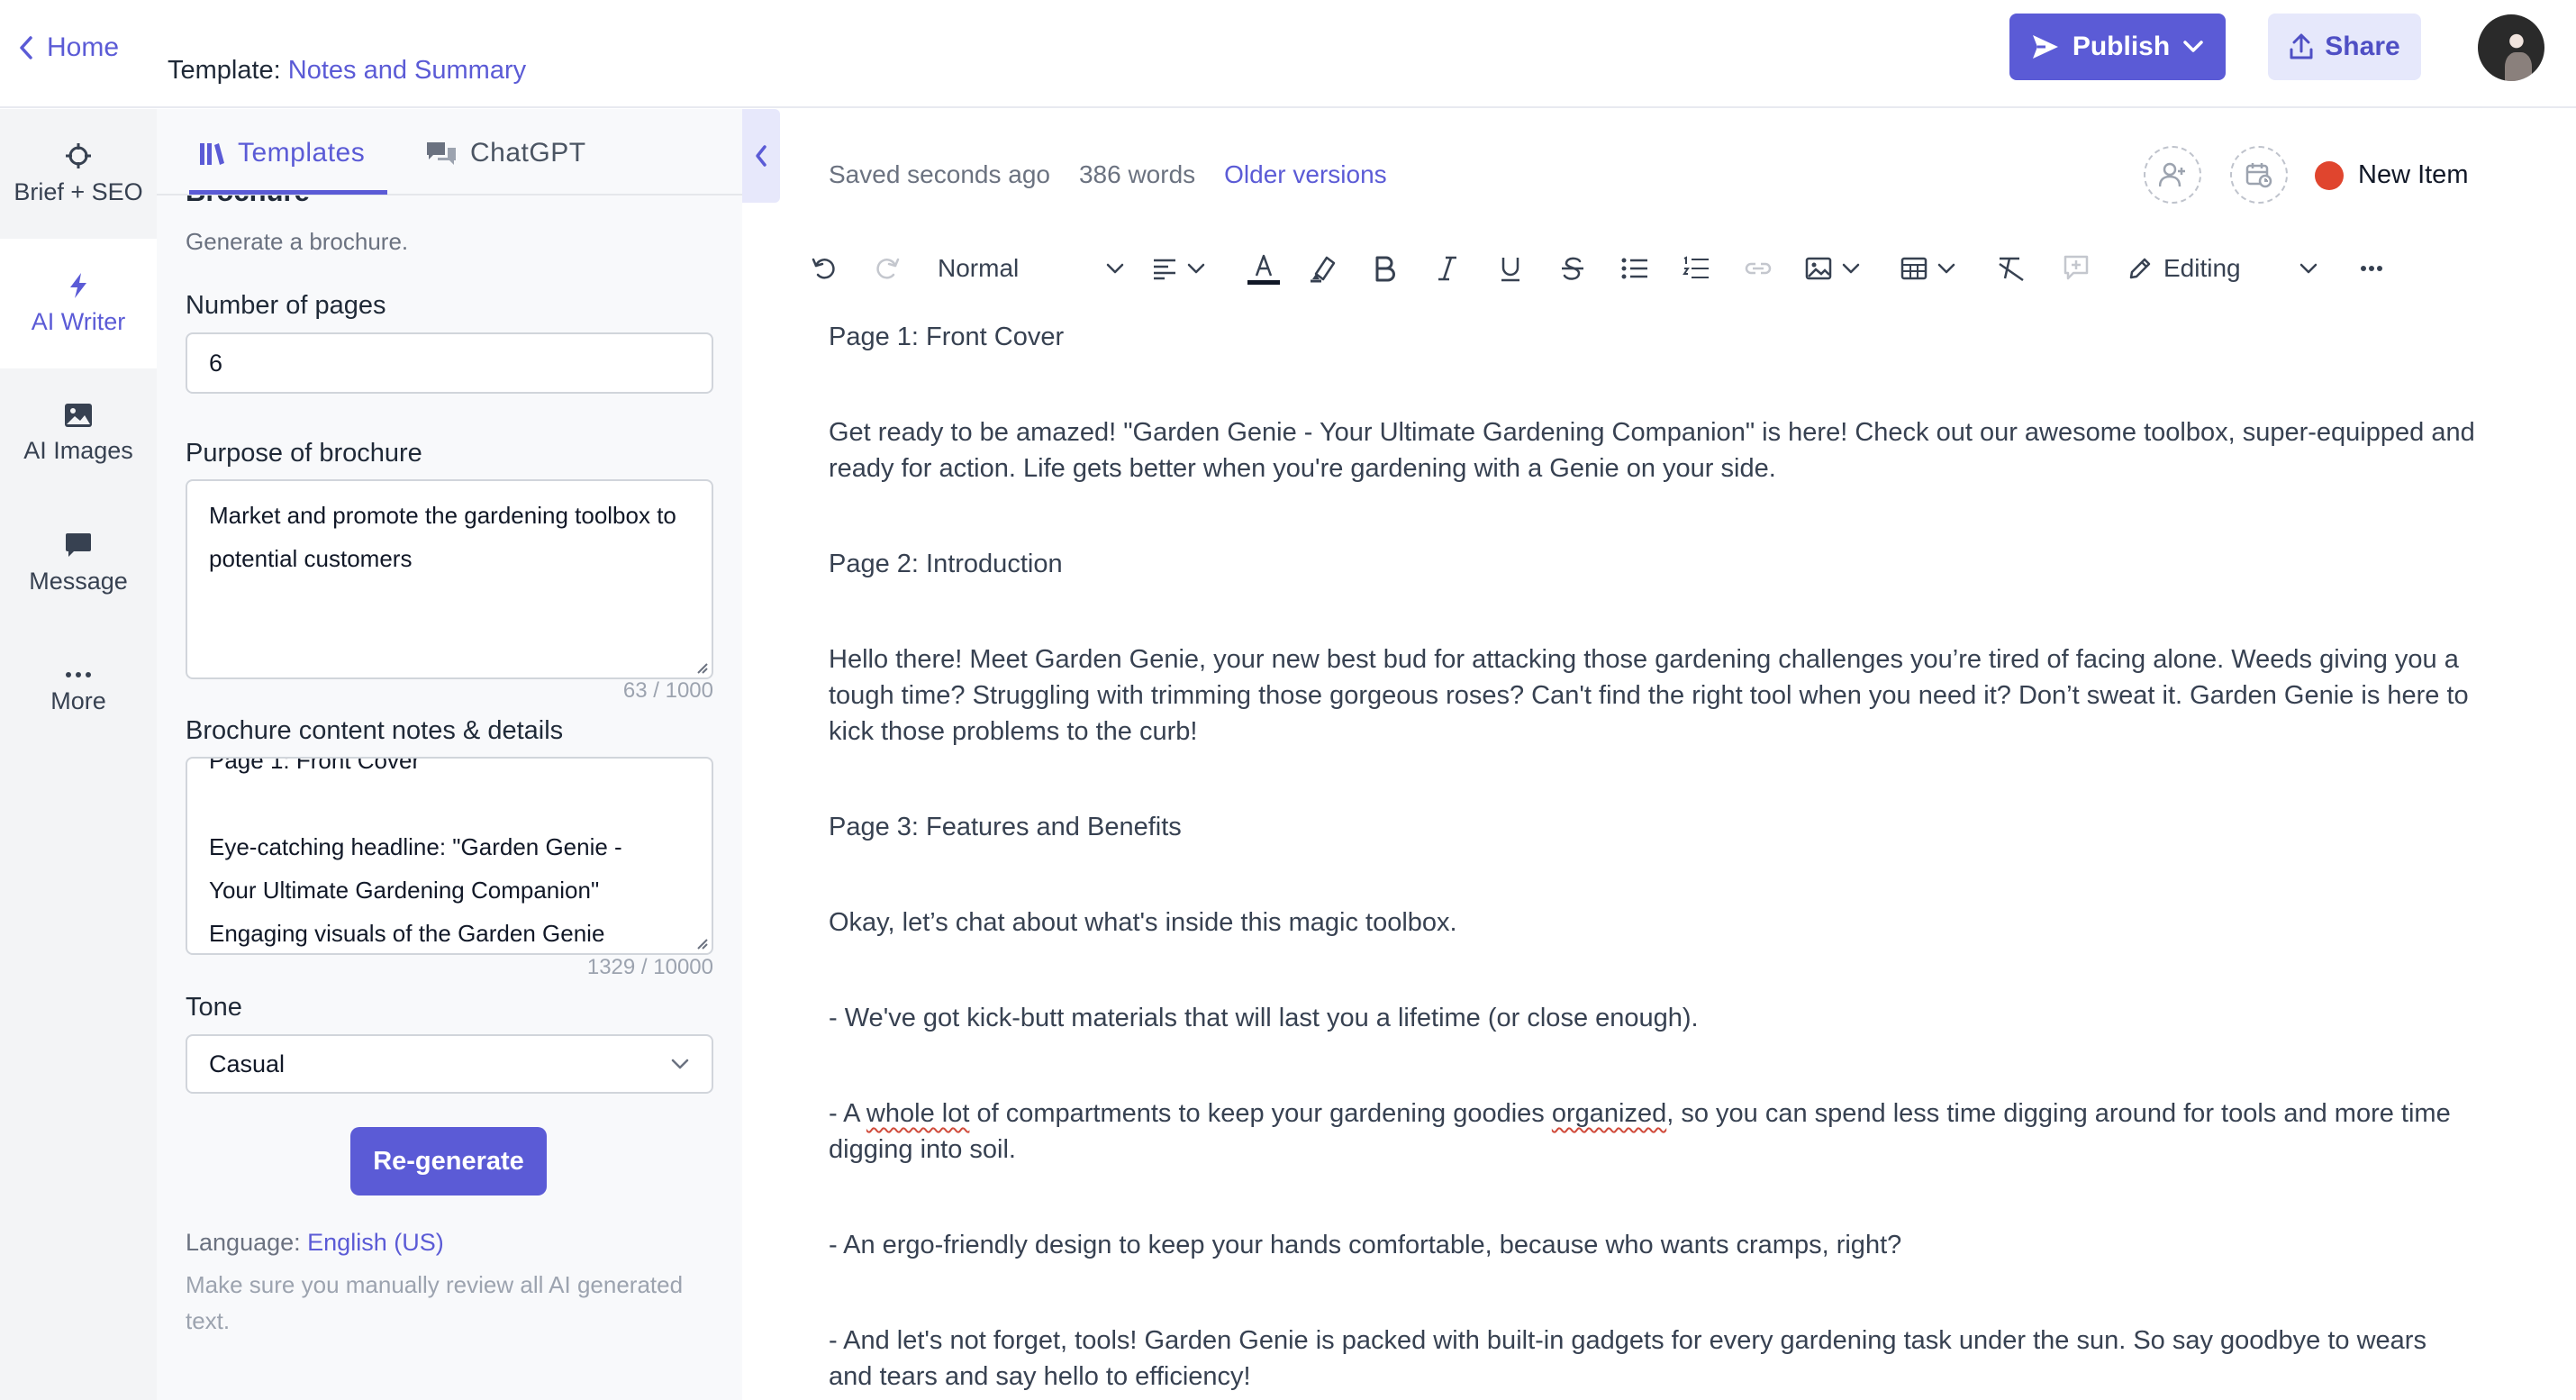 The height and width of the screenshot is (1400, 2576). What do you see at coordinates (441, 154) in the screenshot?
I see `chat-bubbles-icon` at bounding box center [441, 154].